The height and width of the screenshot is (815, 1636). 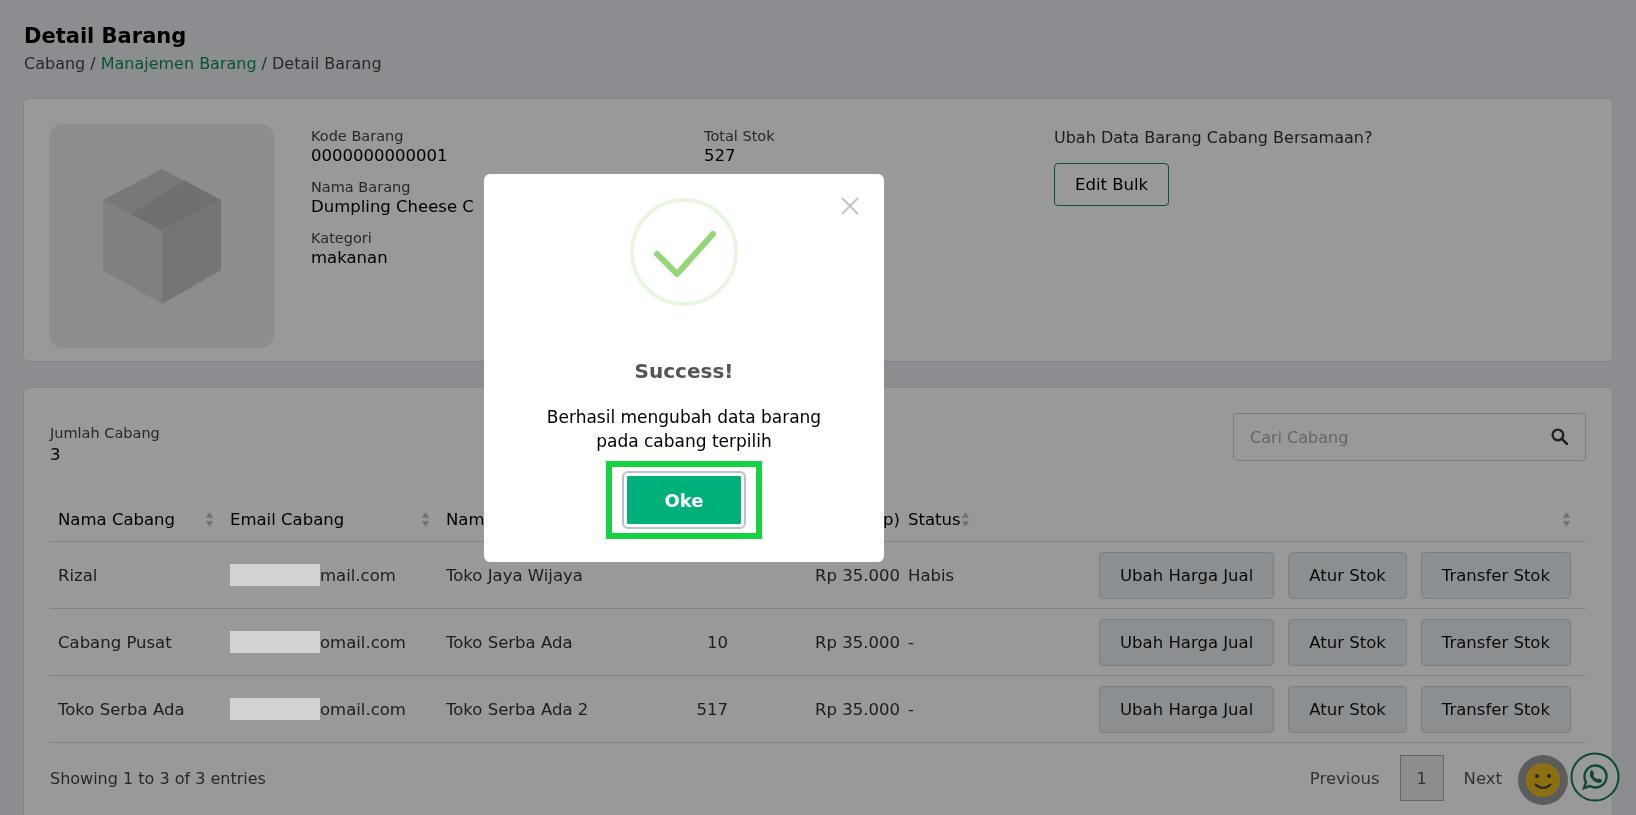 What do you see at coordinates (287, 519) in the screenshot?
I see `column-header: Email Cabang` at bounding box center [287, 519].